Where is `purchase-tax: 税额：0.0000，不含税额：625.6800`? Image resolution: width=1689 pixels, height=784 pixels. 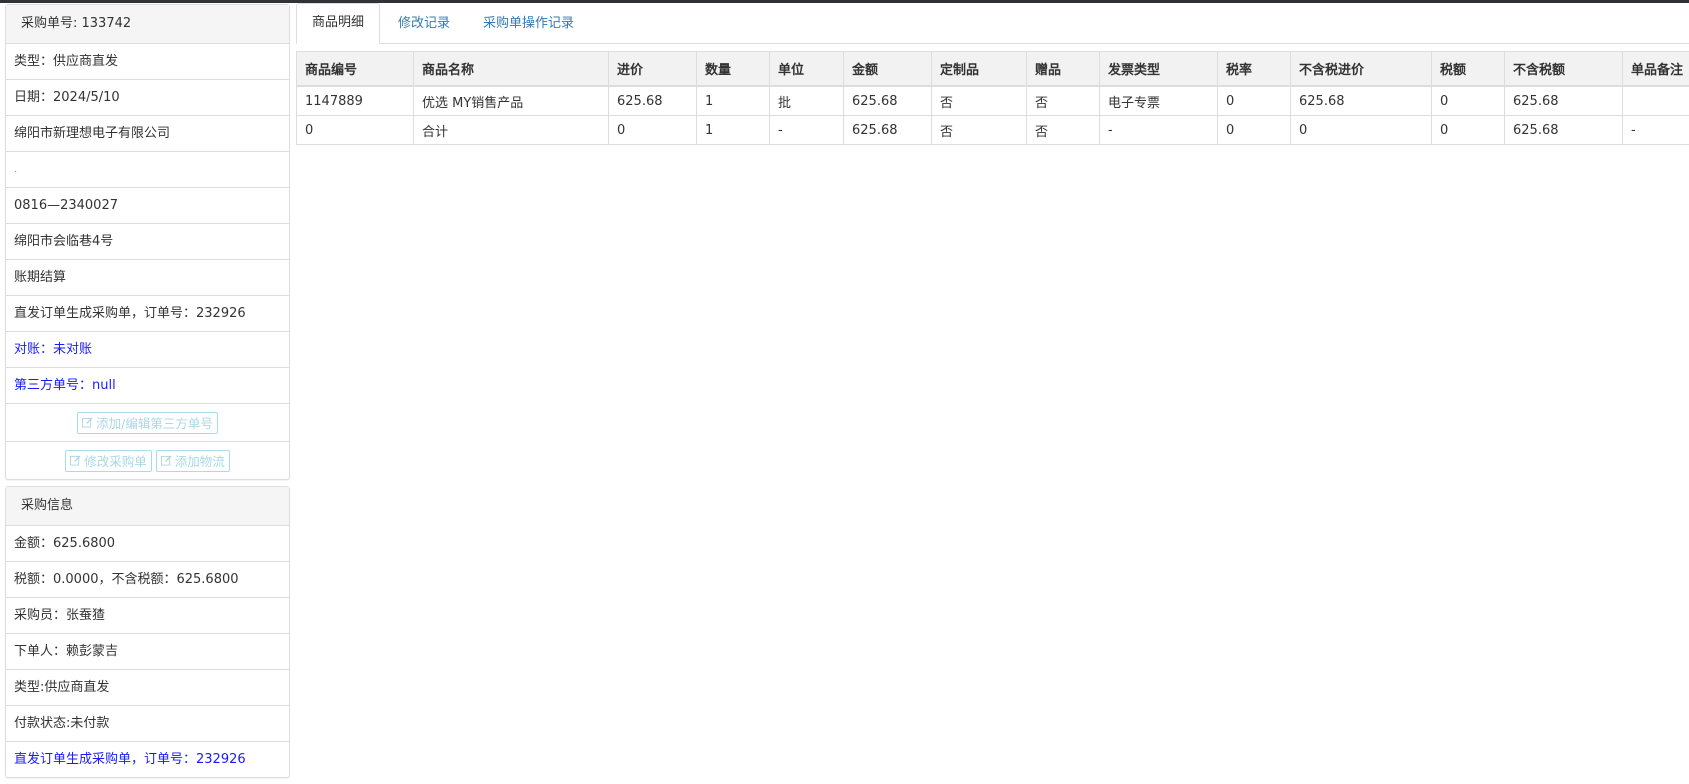 purchase-tax: 税额：0.0000，不含税额：625.6800 is located at coordinates (147, 580).